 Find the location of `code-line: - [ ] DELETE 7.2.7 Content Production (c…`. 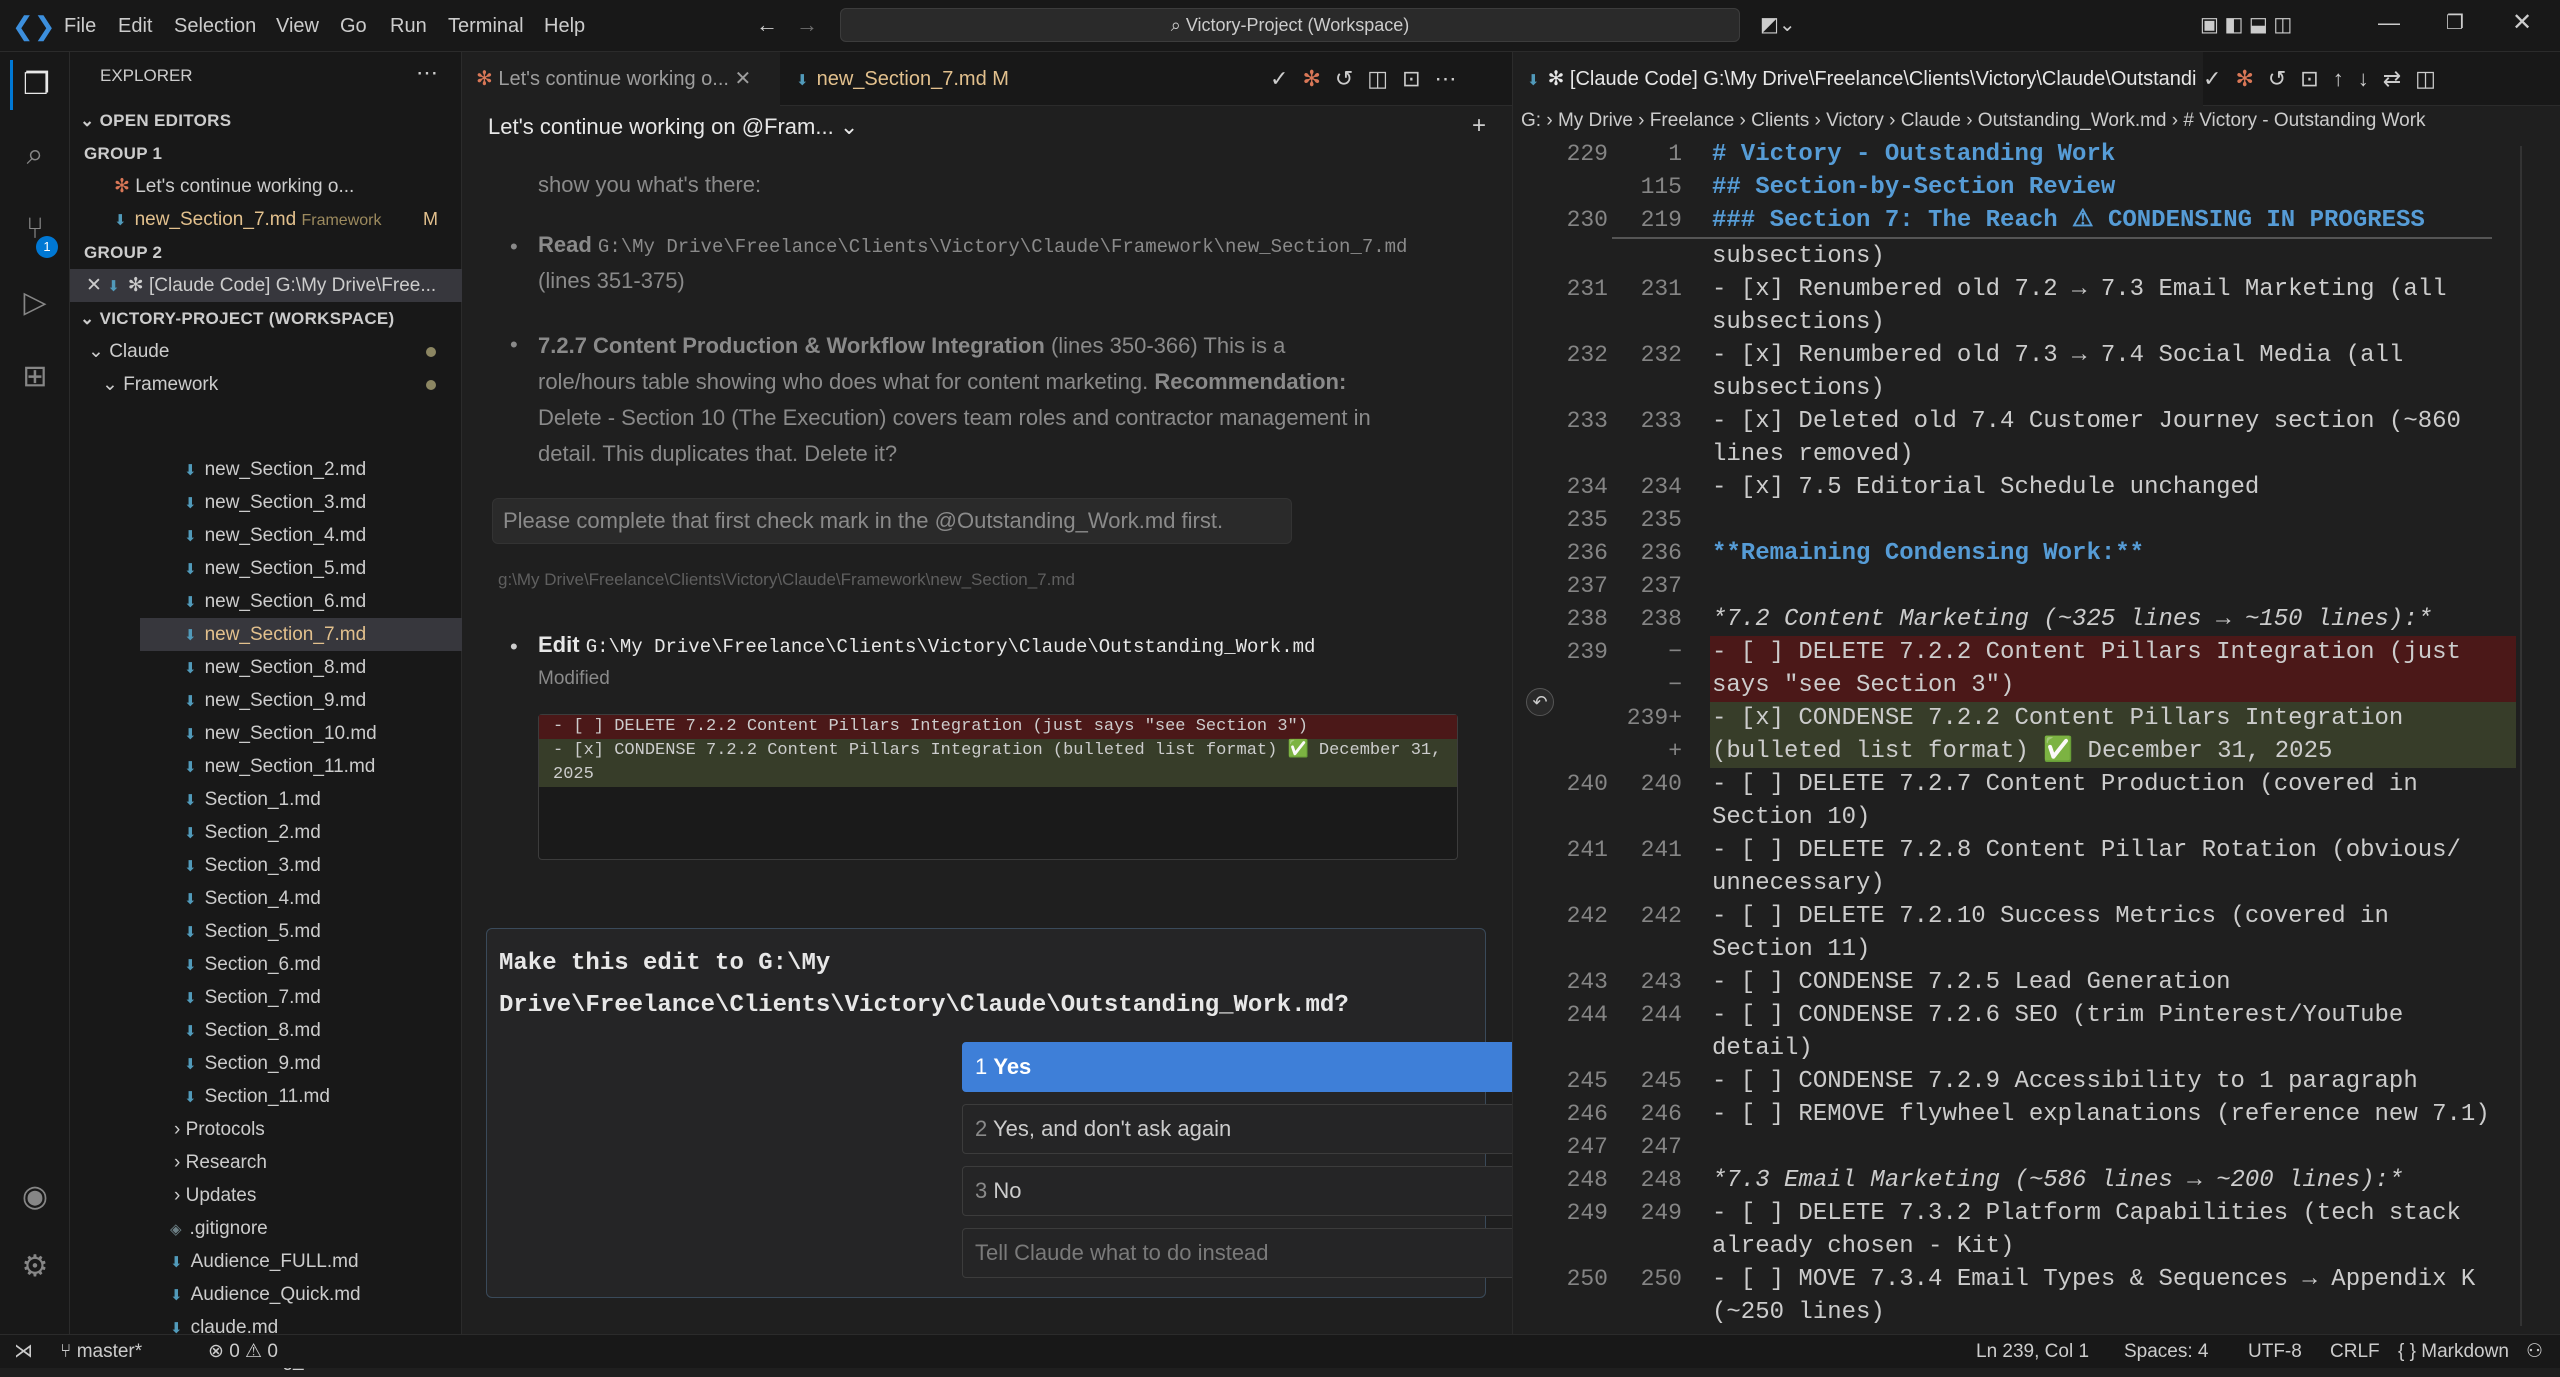

code-line: - [ ] DELETE 7.2.7 Content Production (c… is located at coordinates (2065, 784).